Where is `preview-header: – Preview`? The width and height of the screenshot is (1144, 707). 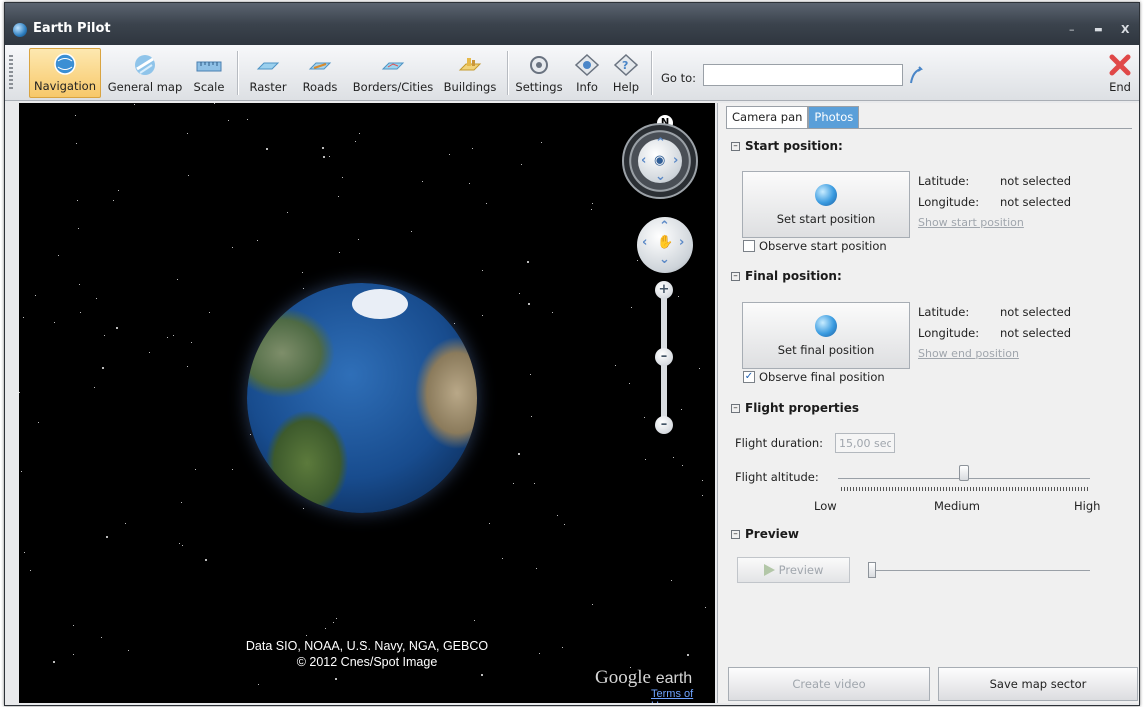 preview-header: – Preview is located at coordinates (765, 534).